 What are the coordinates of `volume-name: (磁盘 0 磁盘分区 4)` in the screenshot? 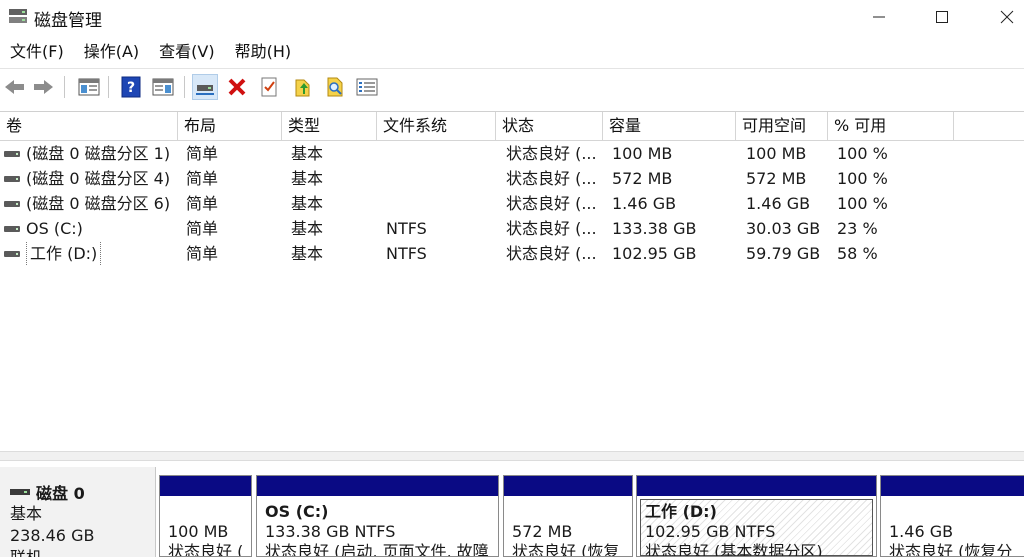 It's located at (98, 178).